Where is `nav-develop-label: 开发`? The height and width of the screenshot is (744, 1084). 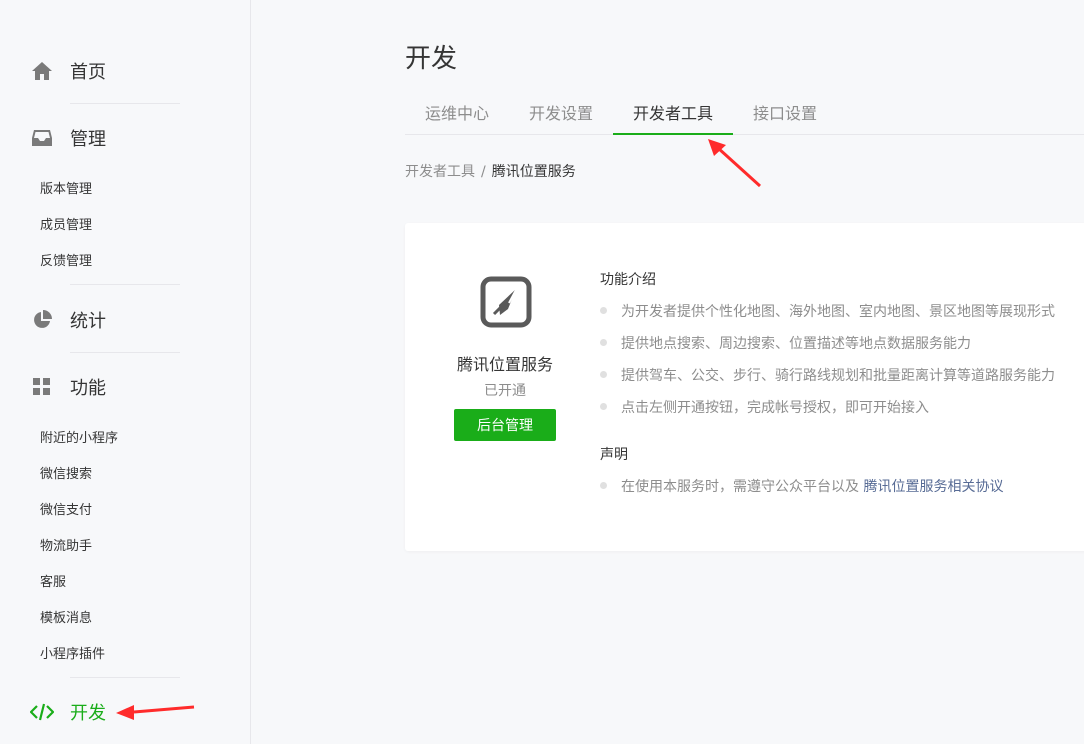 nav-develop-label: 开发 is located at coordinates (88, 713).